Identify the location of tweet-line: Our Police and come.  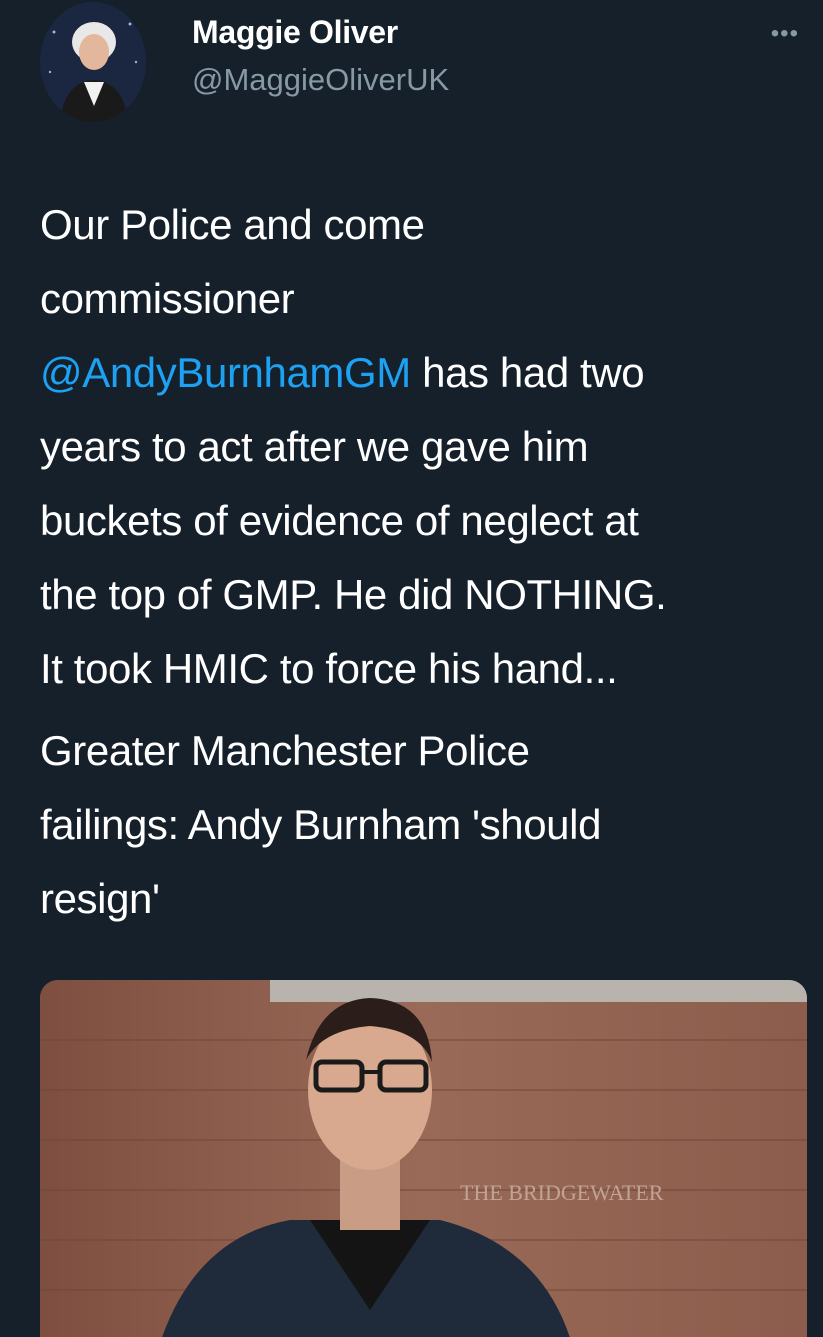
(232, 224).